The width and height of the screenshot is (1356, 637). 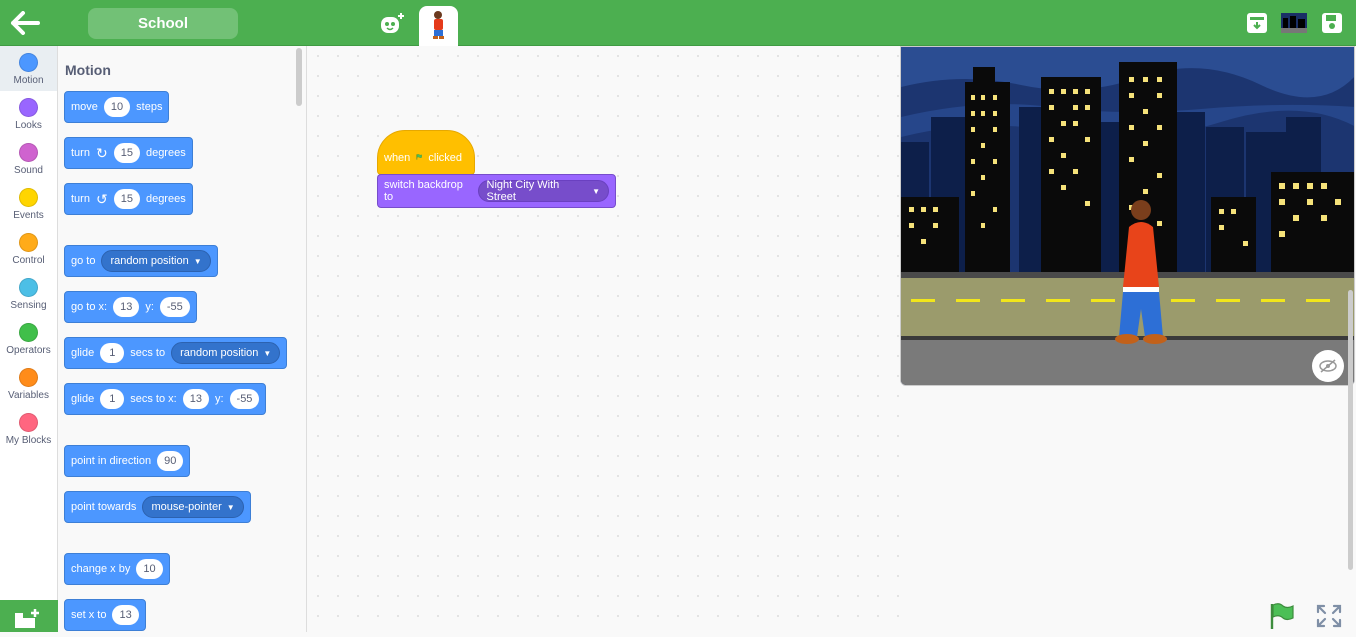 I want to click on category-control: Control, so click(x=28, y=248).